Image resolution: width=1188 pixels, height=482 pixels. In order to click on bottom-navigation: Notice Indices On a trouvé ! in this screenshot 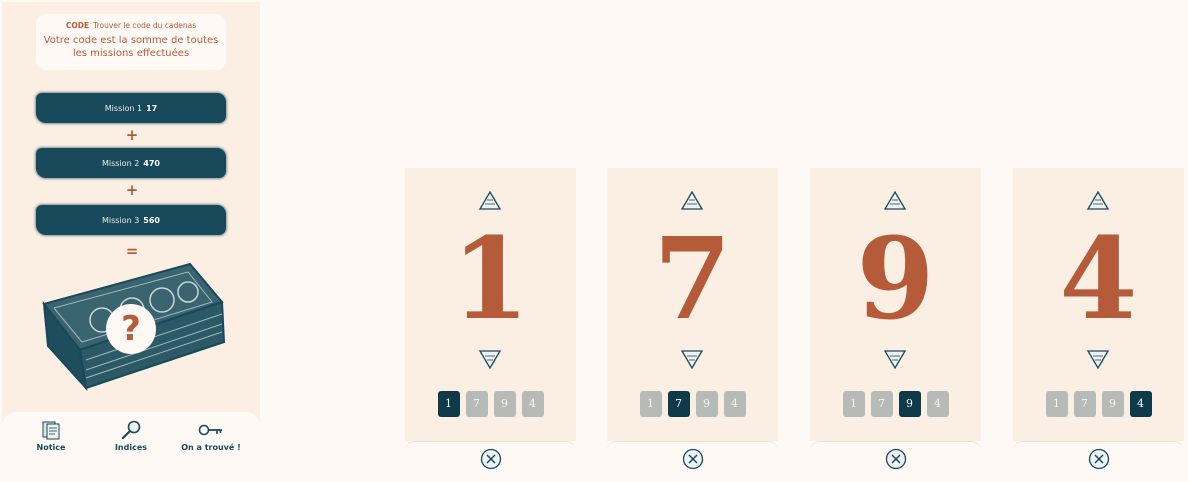, I will do `click(131, 446)`.